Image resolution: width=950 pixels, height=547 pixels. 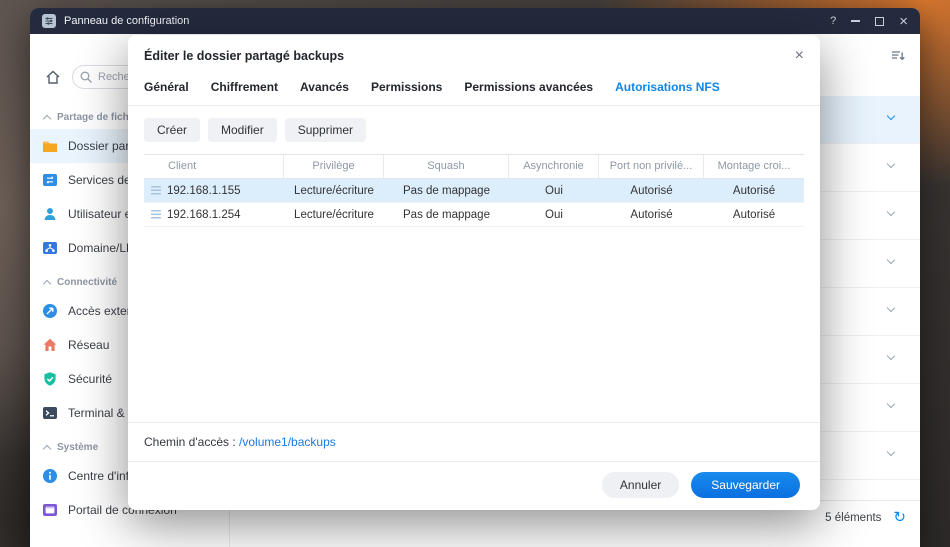 What do you see at coordinates (50, 180) in the screenshot?
I see `file-services-icon` at bounding box center [50, 180].